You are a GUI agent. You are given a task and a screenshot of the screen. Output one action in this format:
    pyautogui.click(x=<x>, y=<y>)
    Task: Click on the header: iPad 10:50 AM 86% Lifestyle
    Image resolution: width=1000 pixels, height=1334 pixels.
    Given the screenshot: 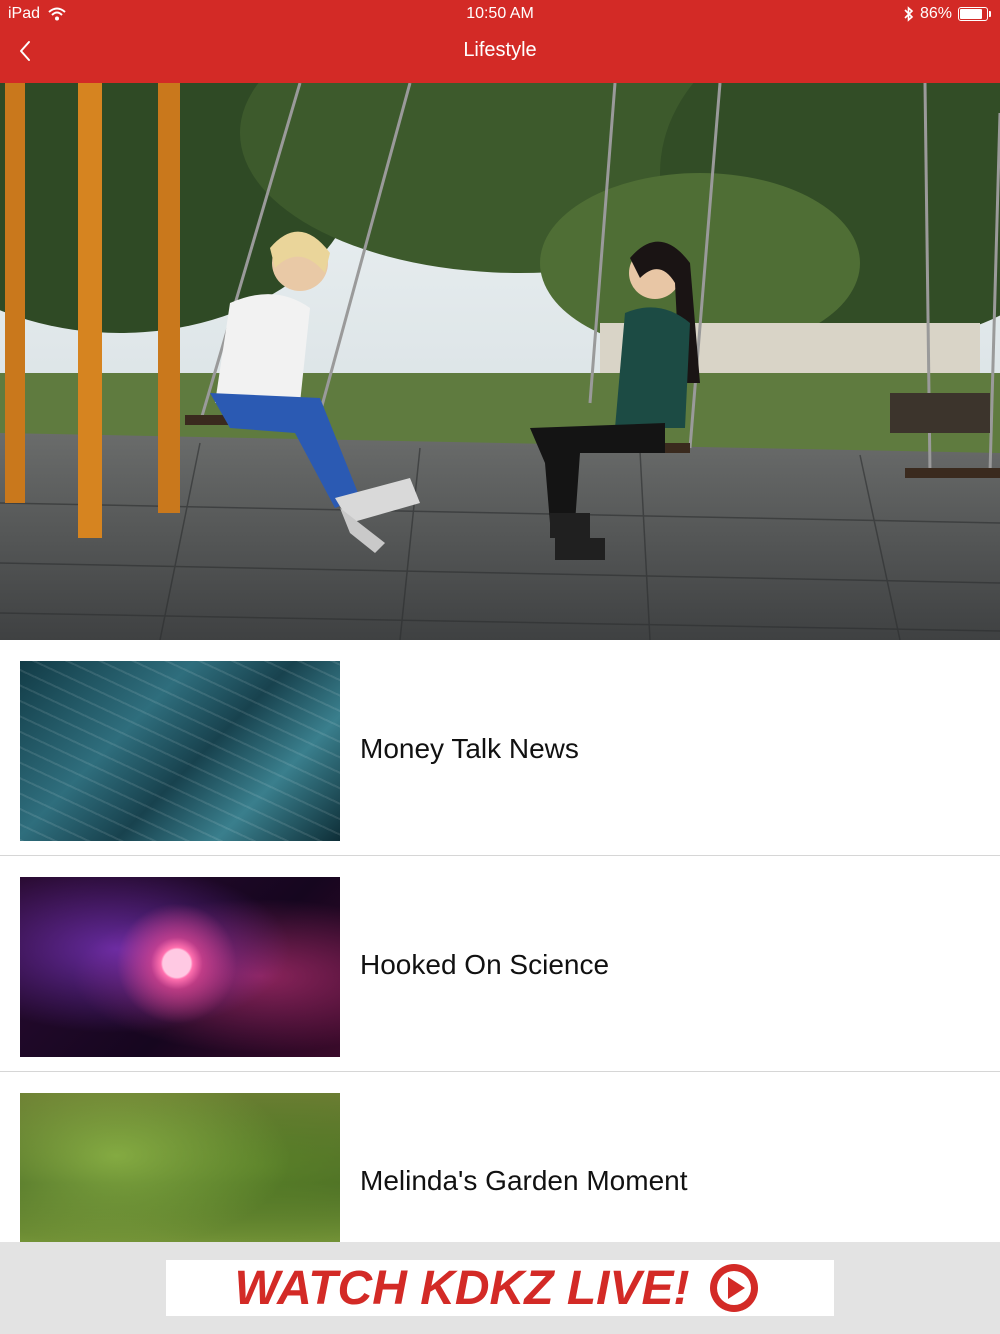 What is the action you would take?
    pyautogui.click(x=500, y=41)
    